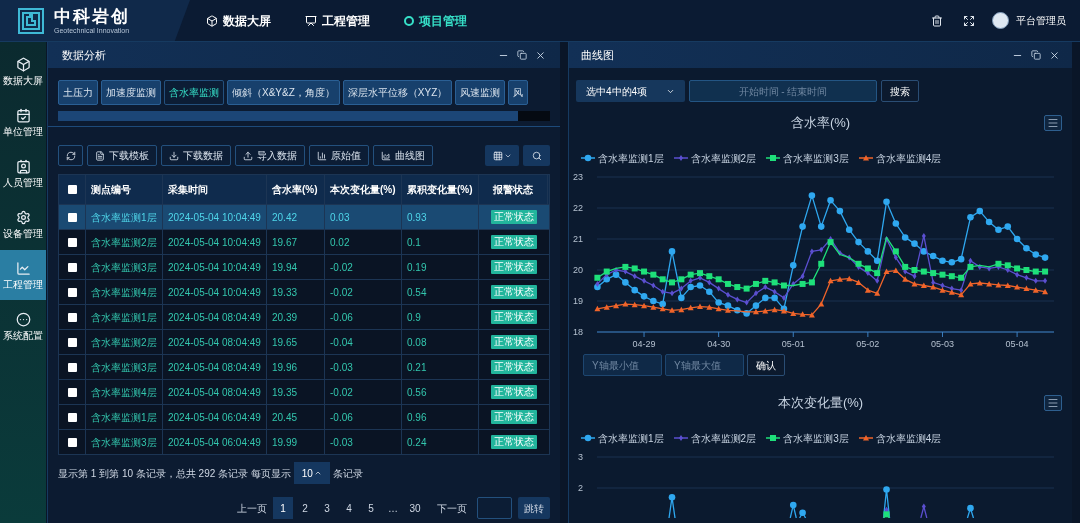  What do you see at coordinates (578, 208) in the screenshot?
I see `y-axis-label: 22` at bounding box center [578, 208].